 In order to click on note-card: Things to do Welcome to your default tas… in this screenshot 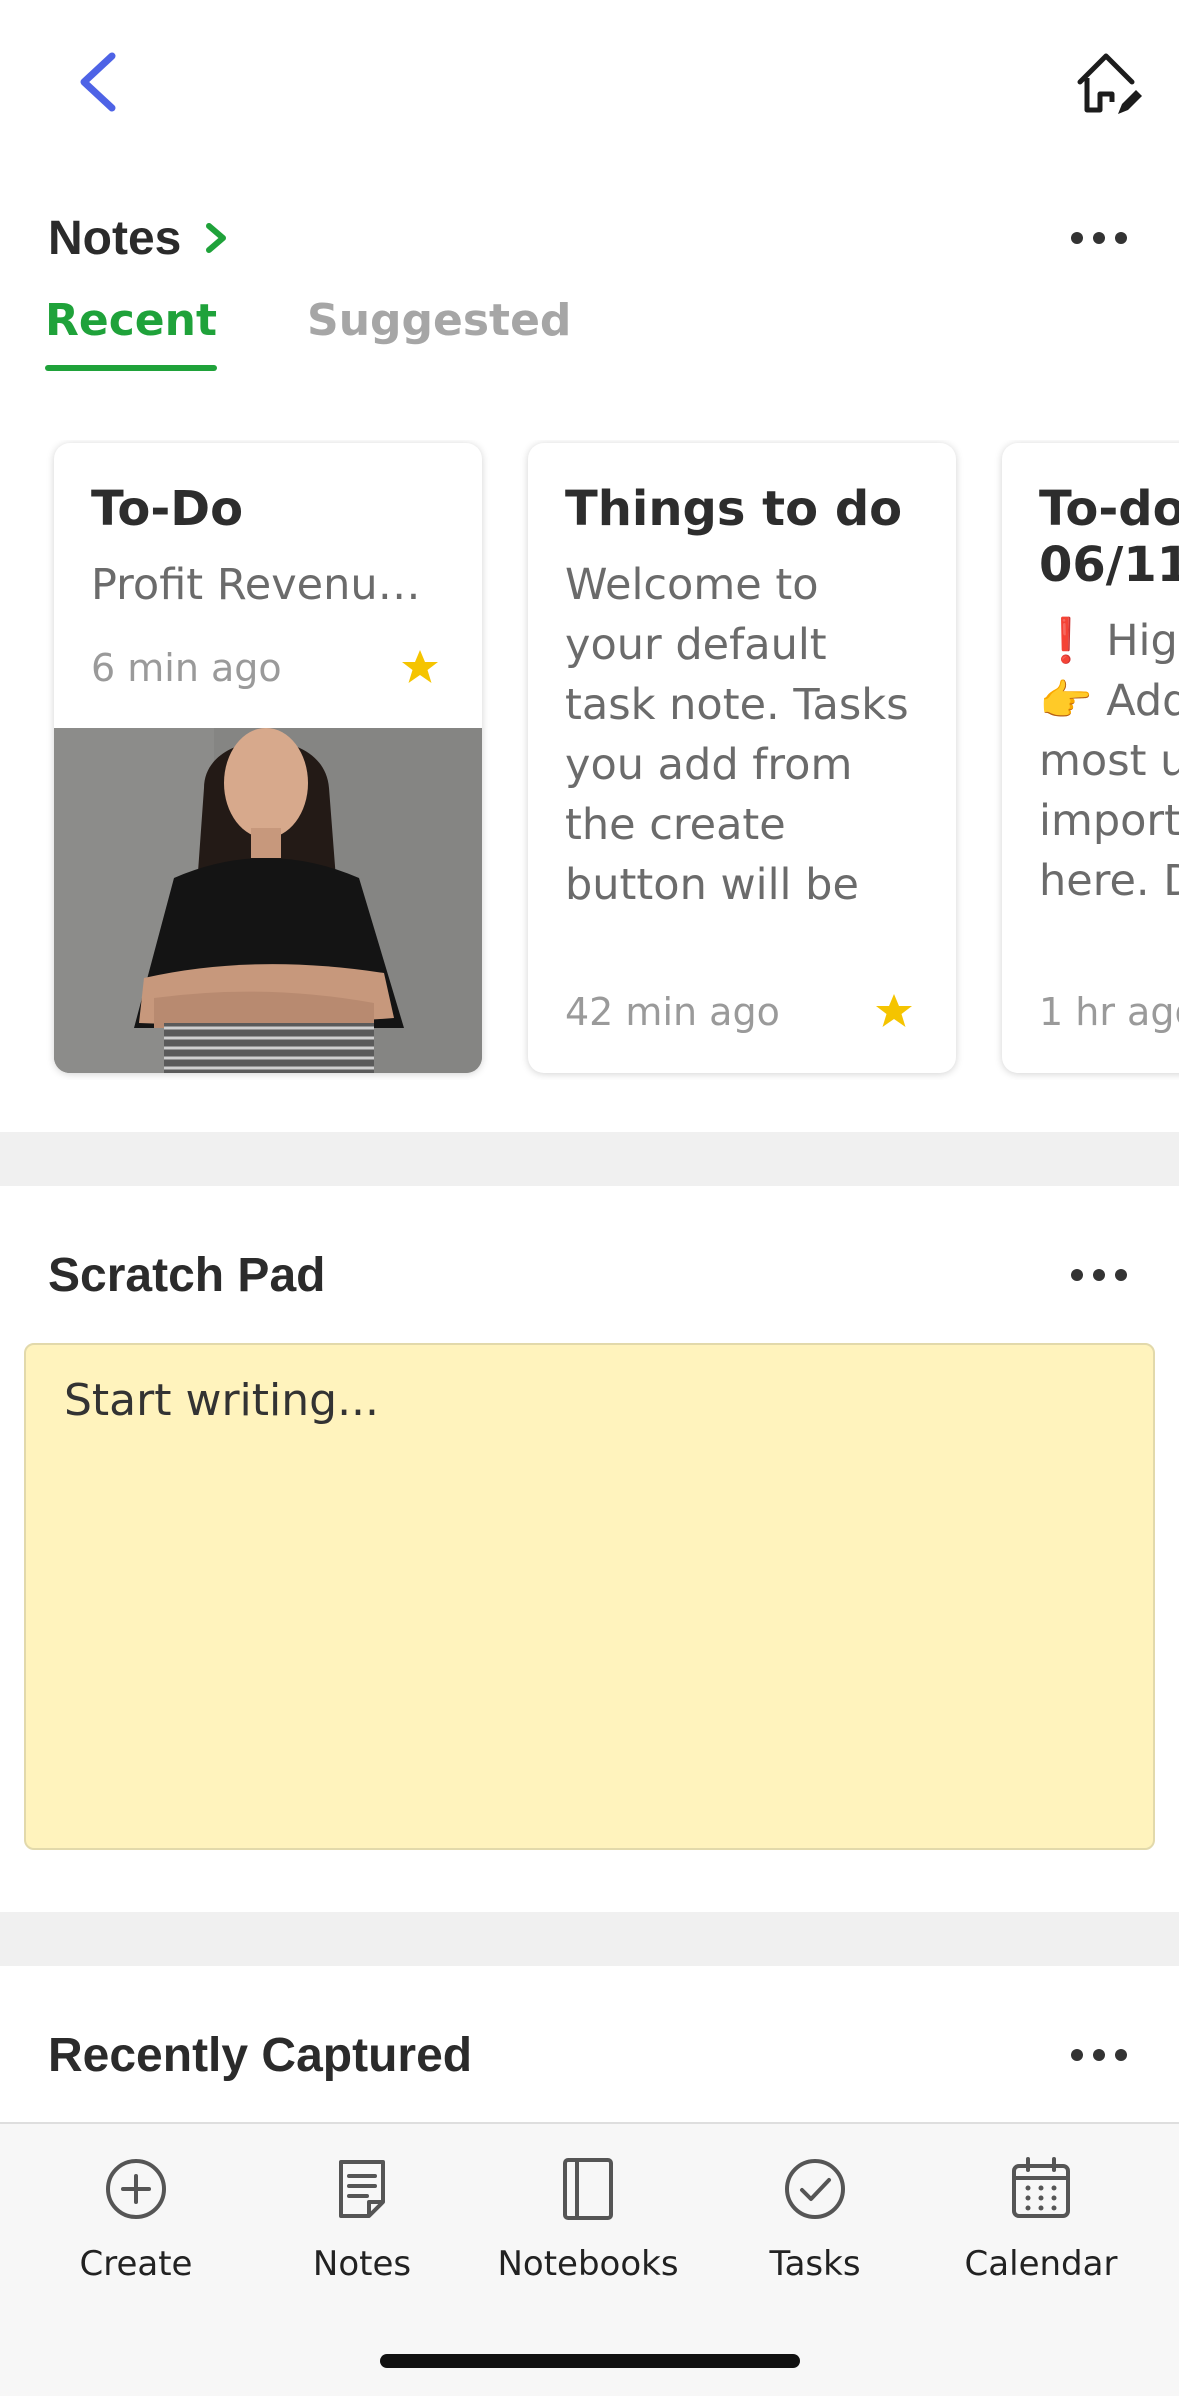, I will do `click(742, 758)`.